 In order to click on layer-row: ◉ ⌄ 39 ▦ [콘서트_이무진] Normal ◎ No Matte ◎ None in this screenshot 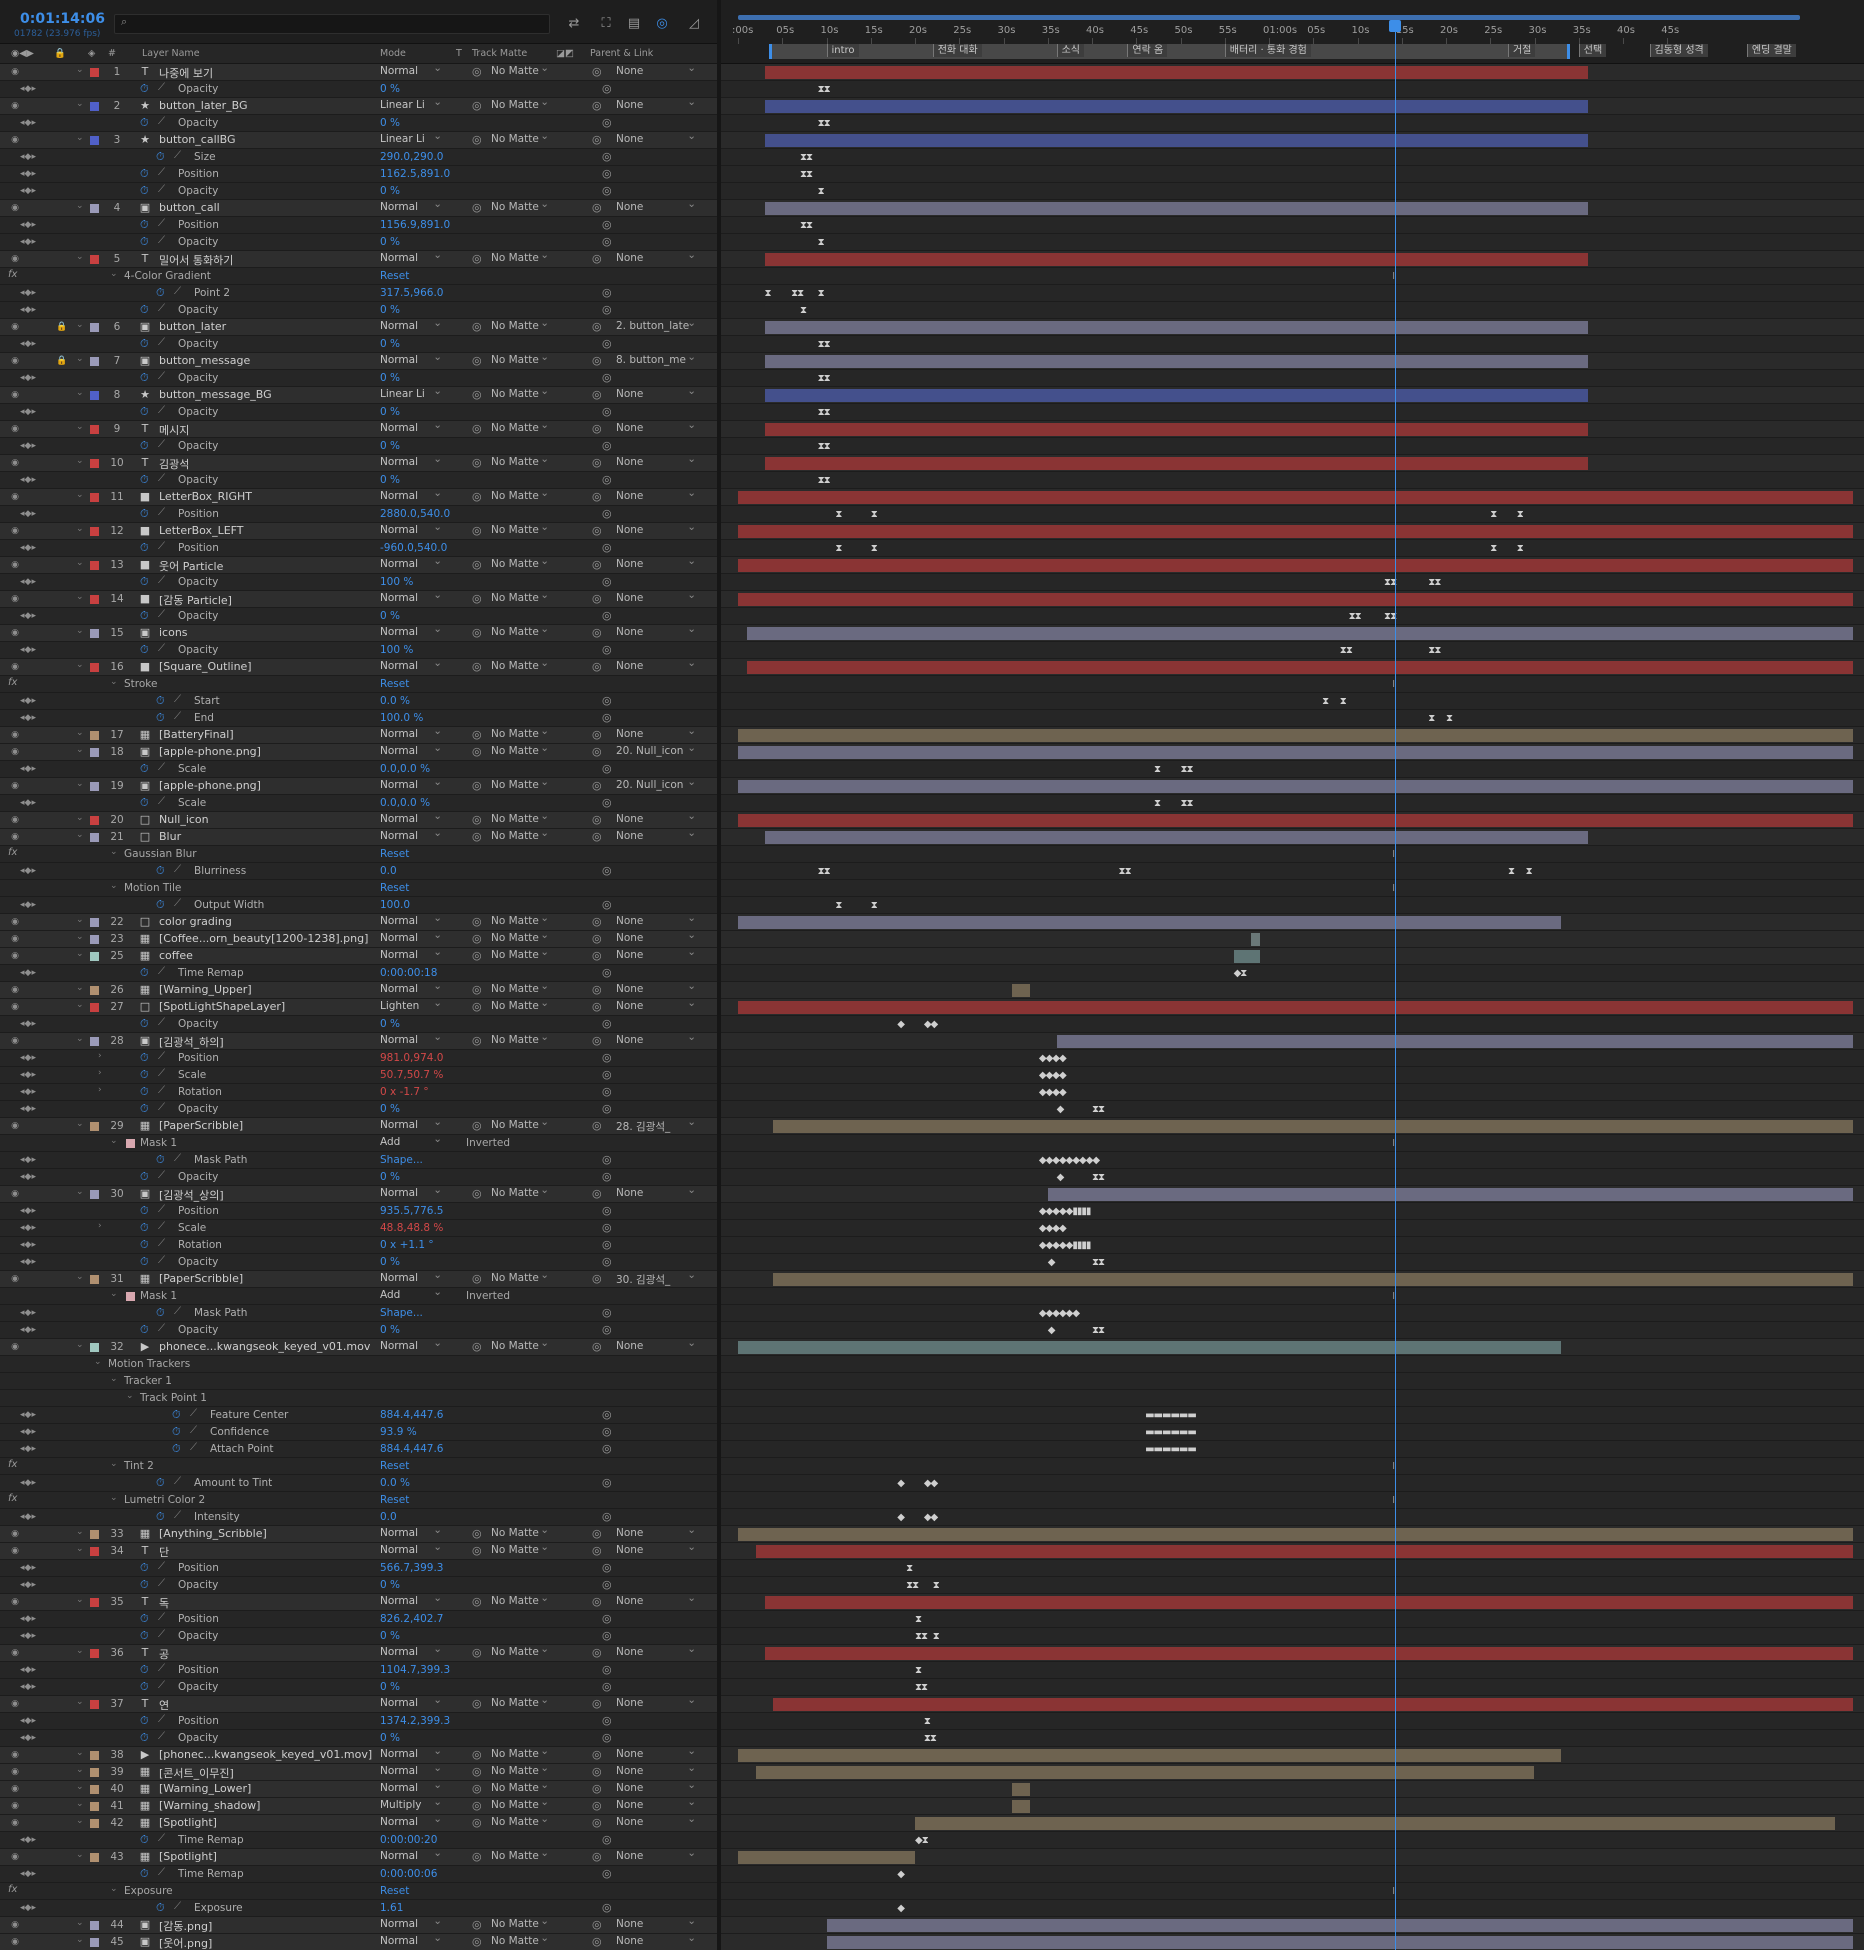, I will do `click(358, 1771)`.